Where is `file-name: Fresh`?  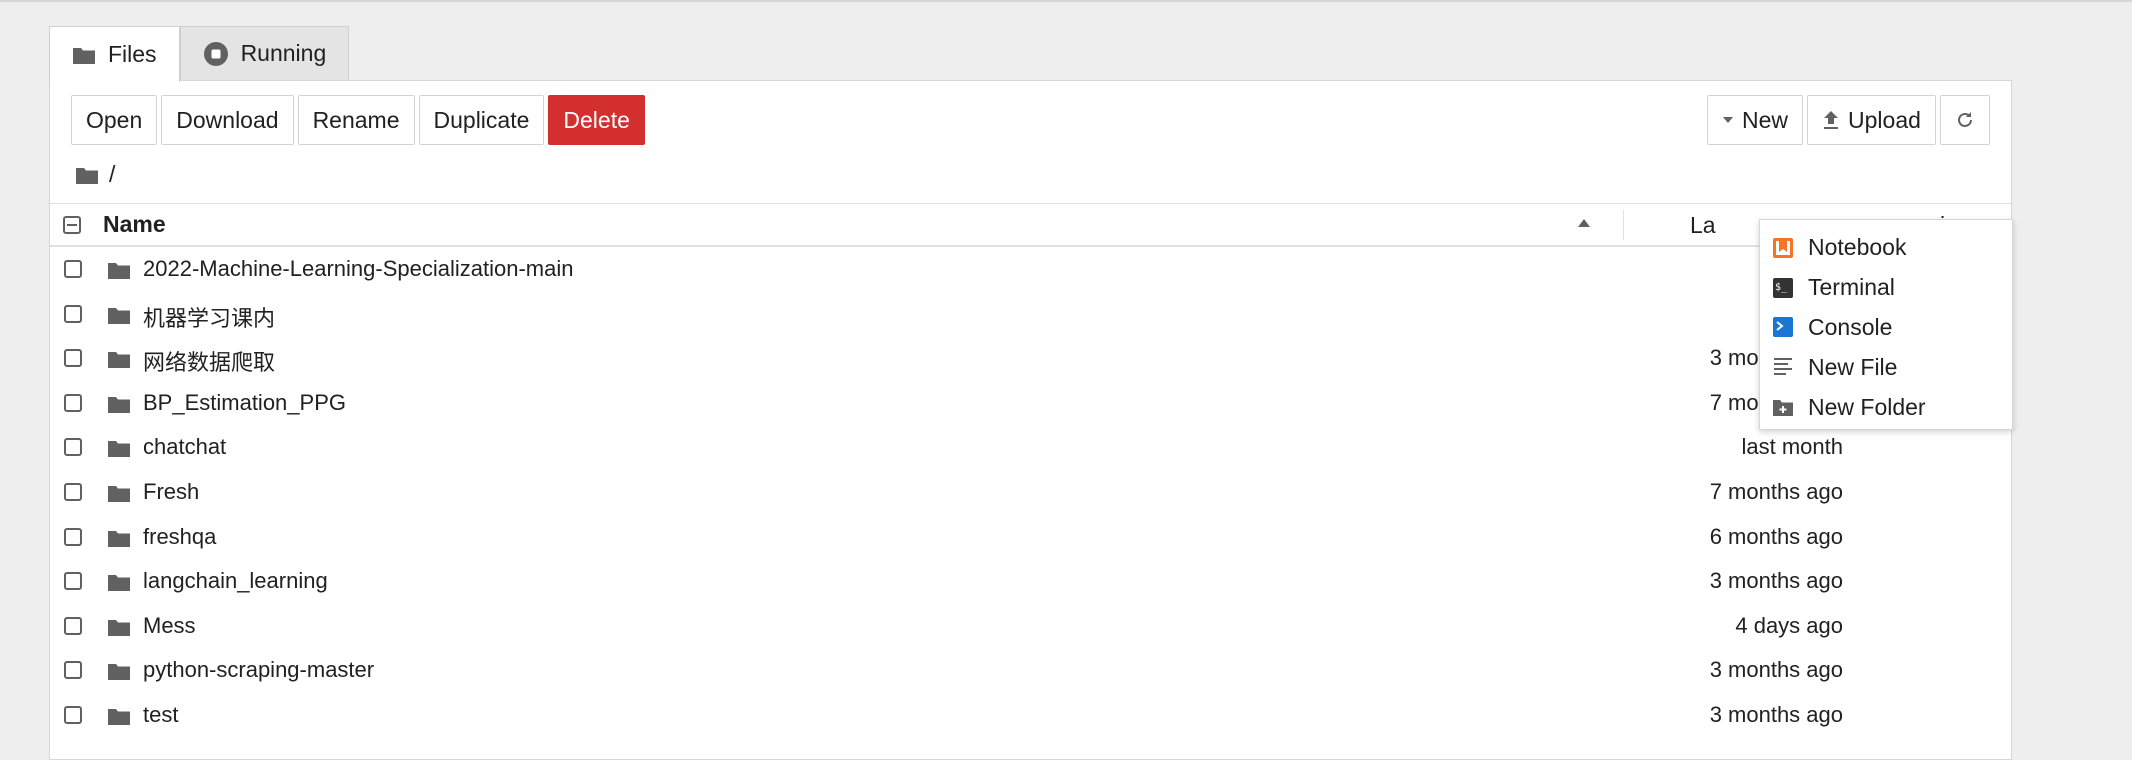 file-name: Fresh is located at coordinates (171, 492).